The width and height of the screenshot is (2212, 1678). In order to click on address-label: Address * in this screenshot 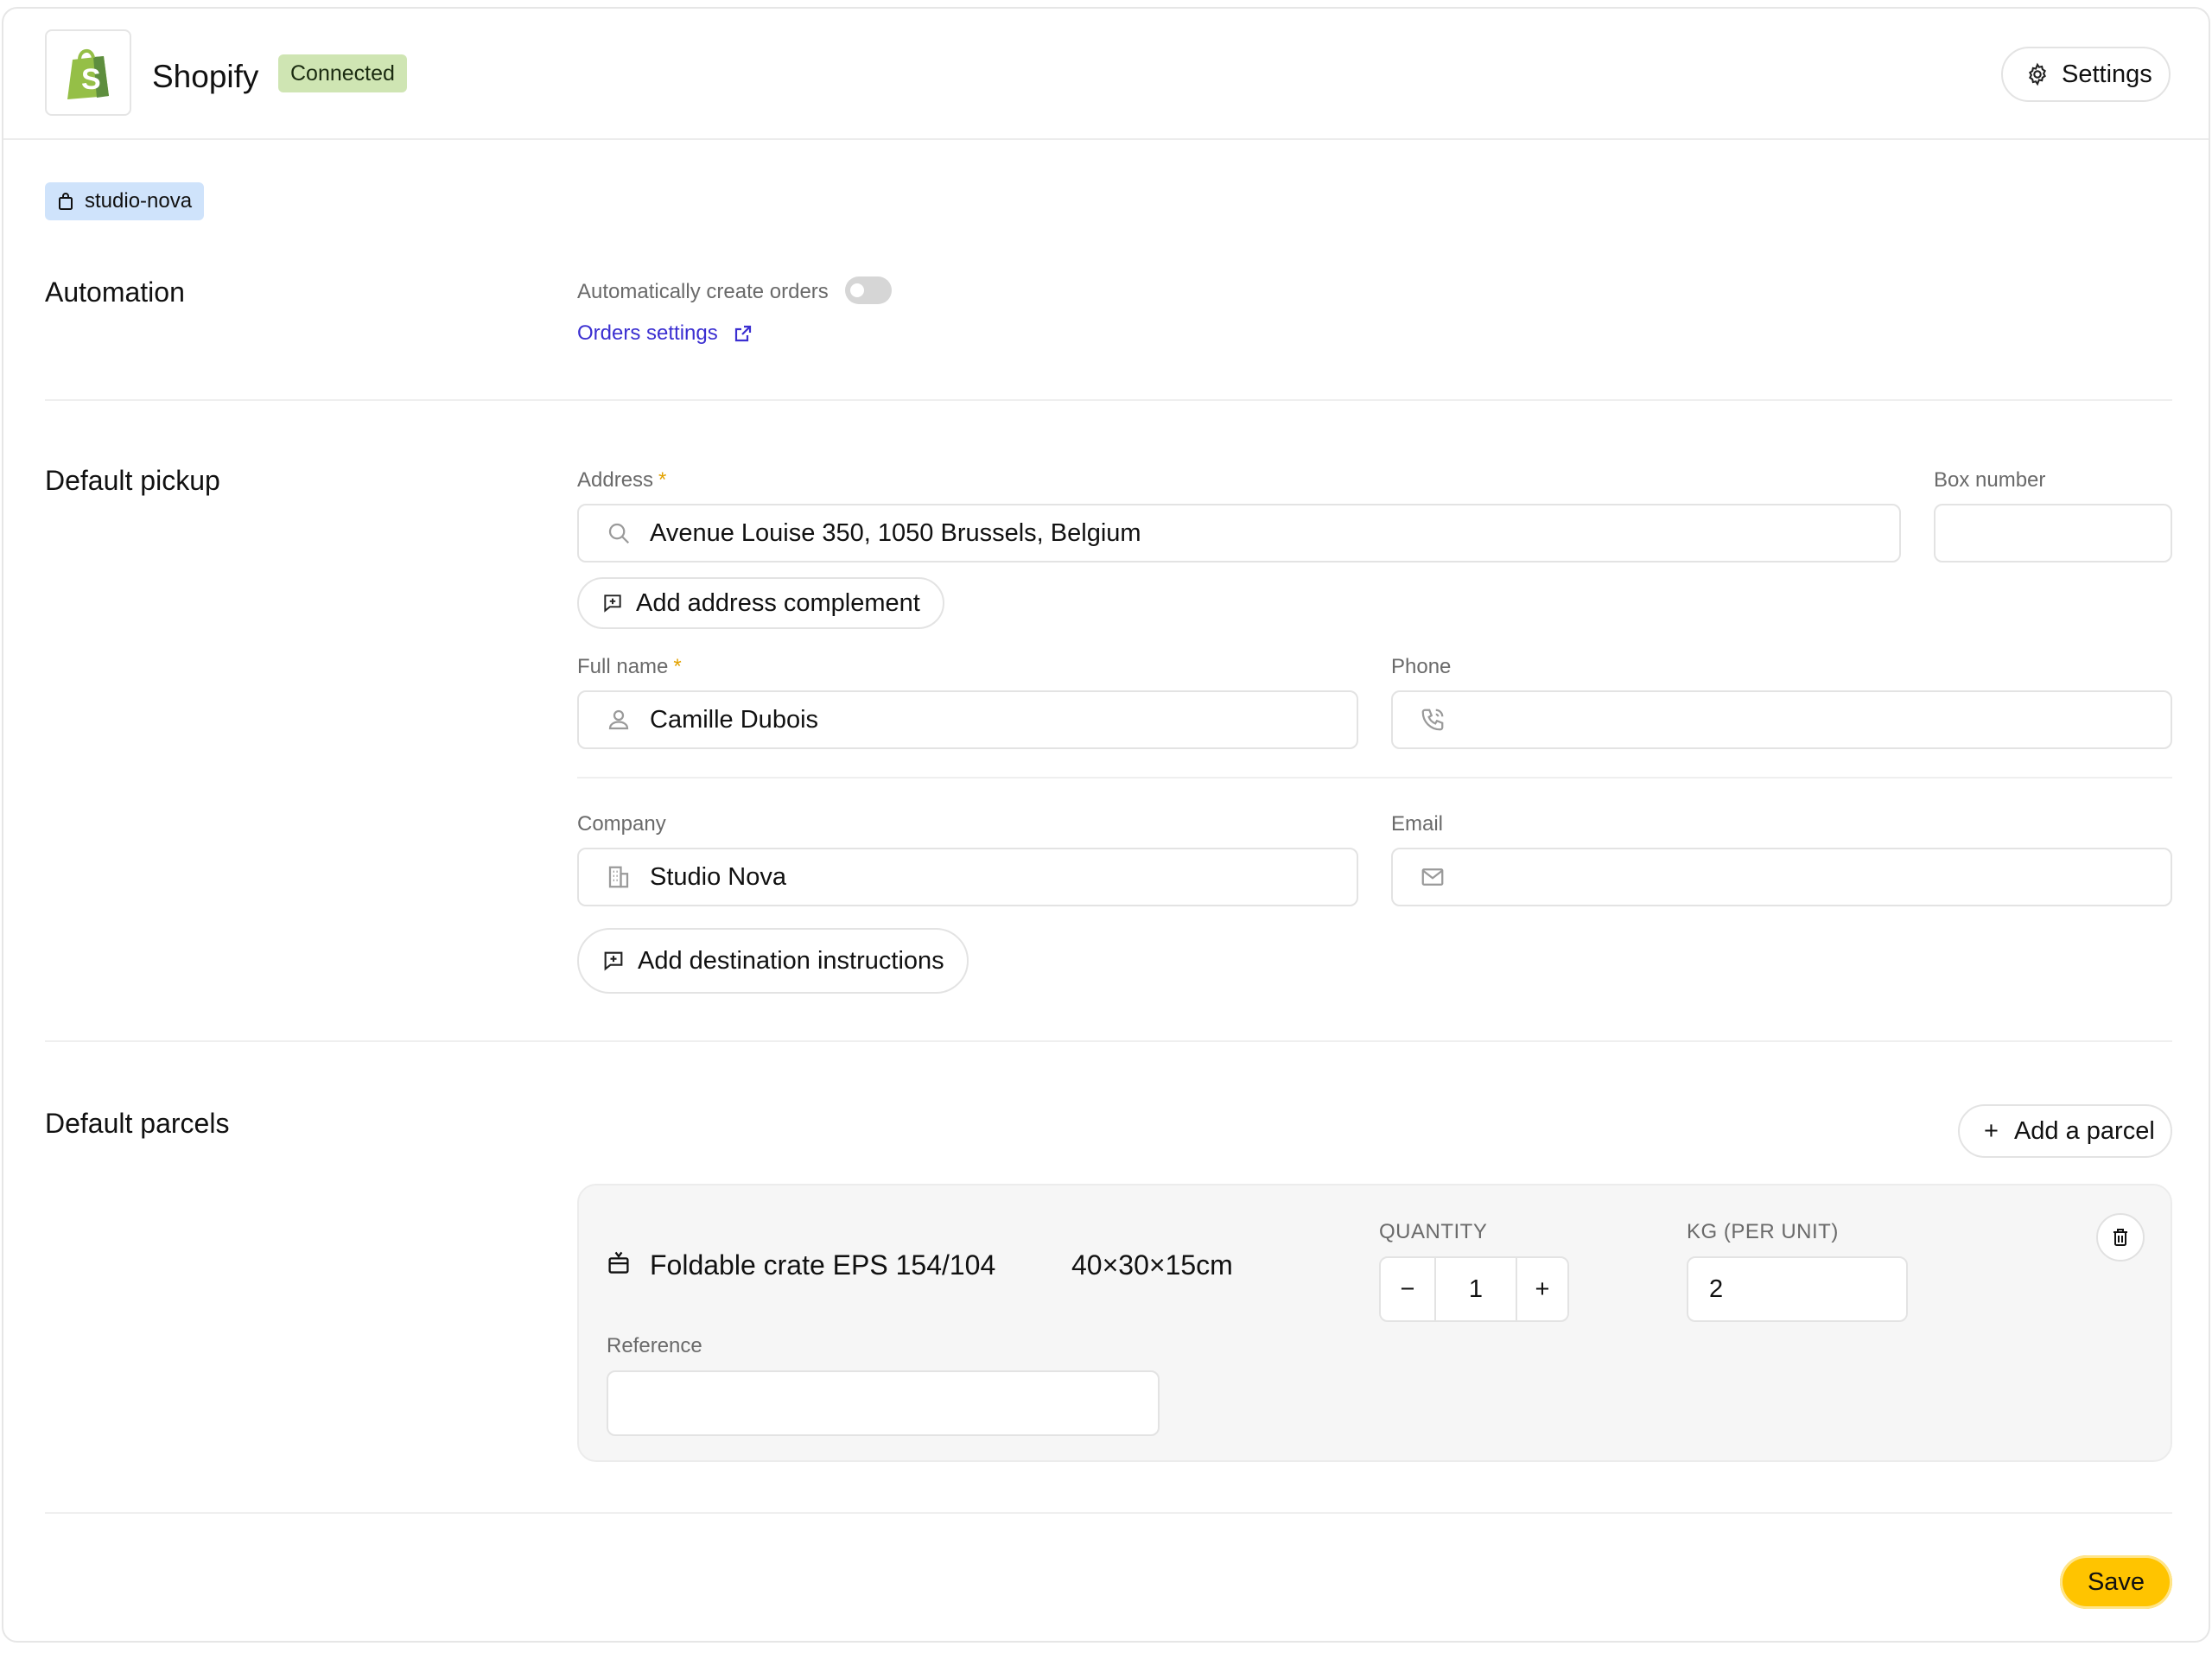, I will do `click(621, 480)`.